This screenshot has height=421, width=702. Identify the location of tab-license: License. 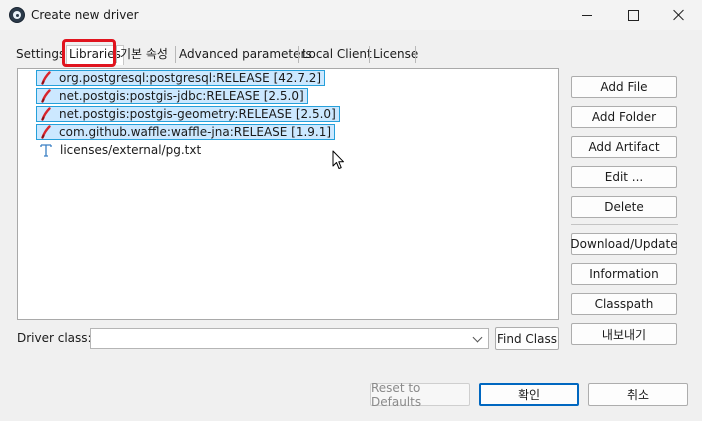
(395, 55).